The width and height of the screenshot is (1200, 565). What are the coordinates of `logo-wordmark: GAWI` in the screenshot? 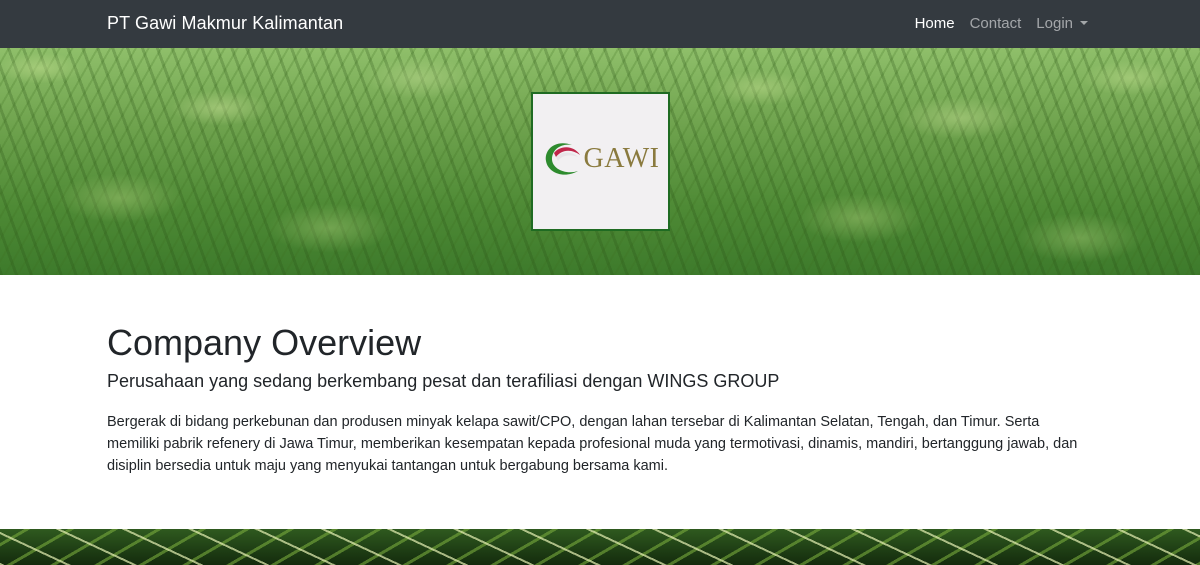 It's located at (621, 158).